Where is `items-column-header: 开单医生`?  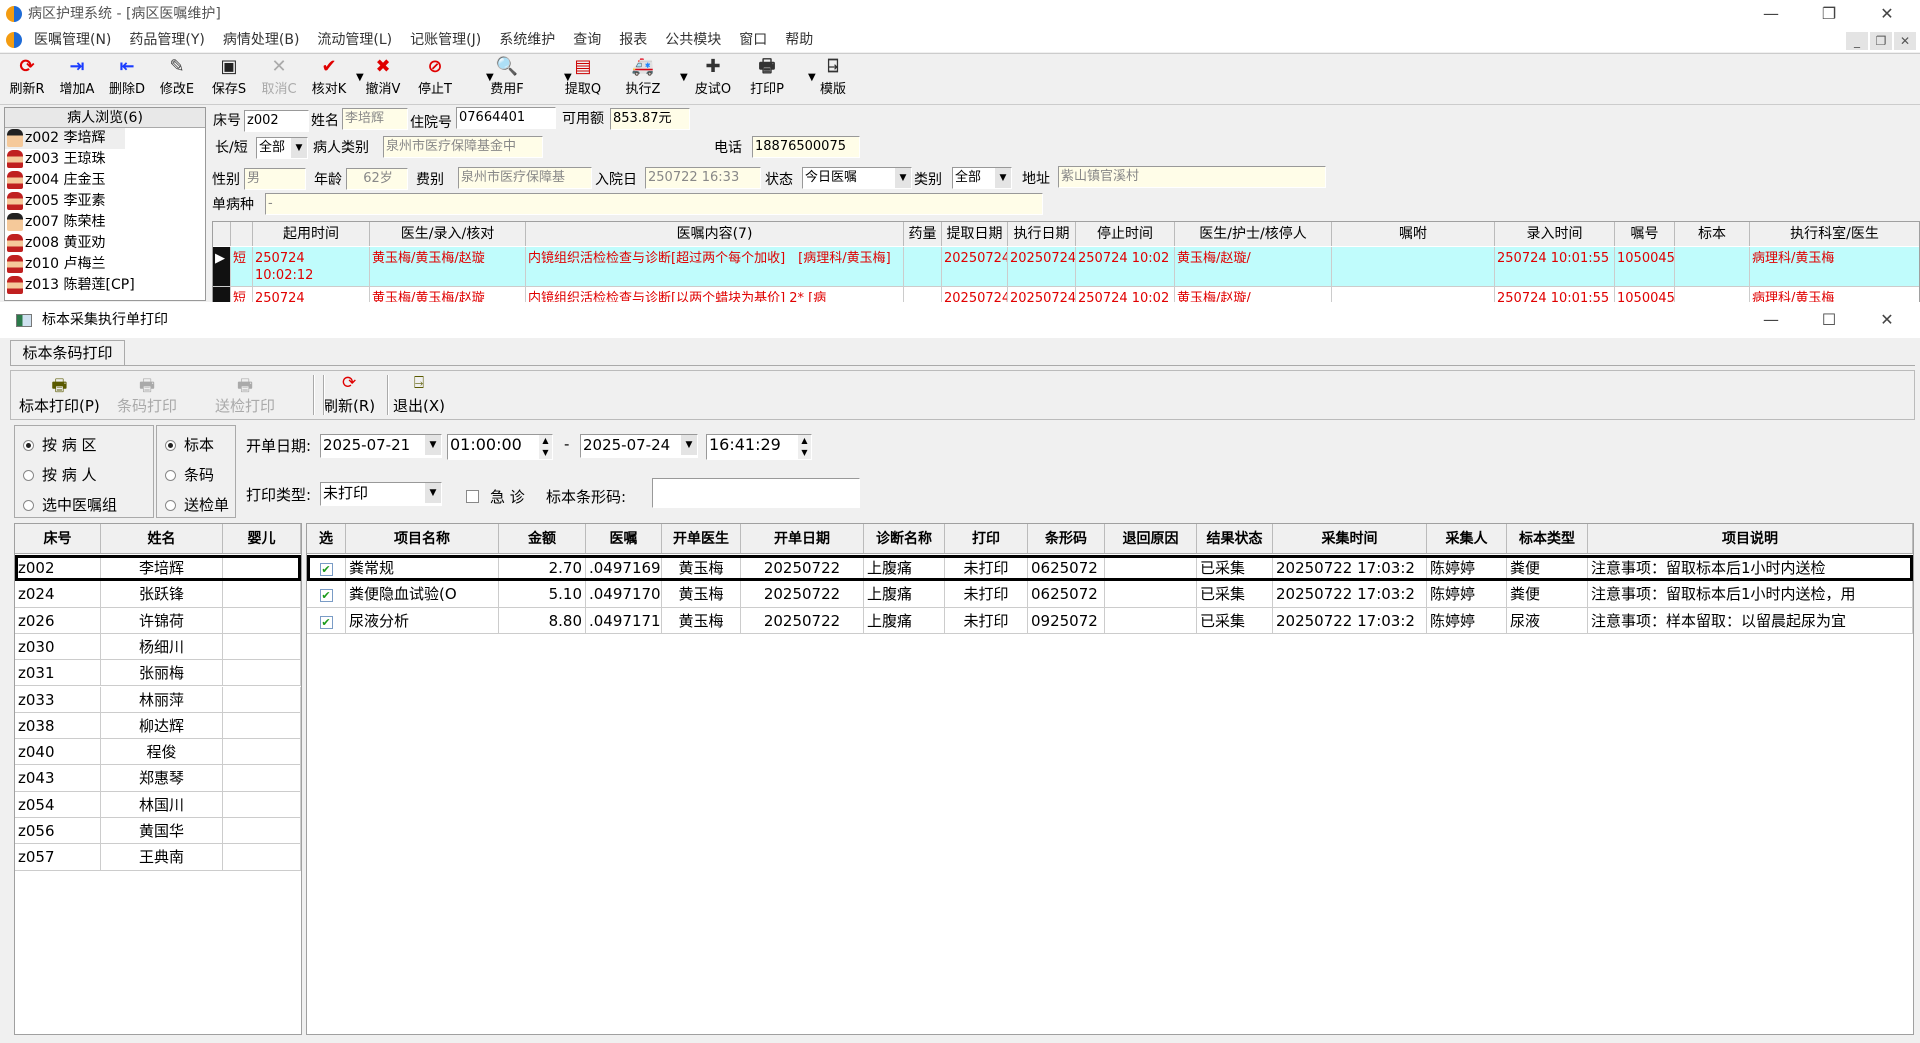
items-column-header: 开单医生 is located at coordinates (701, 538).